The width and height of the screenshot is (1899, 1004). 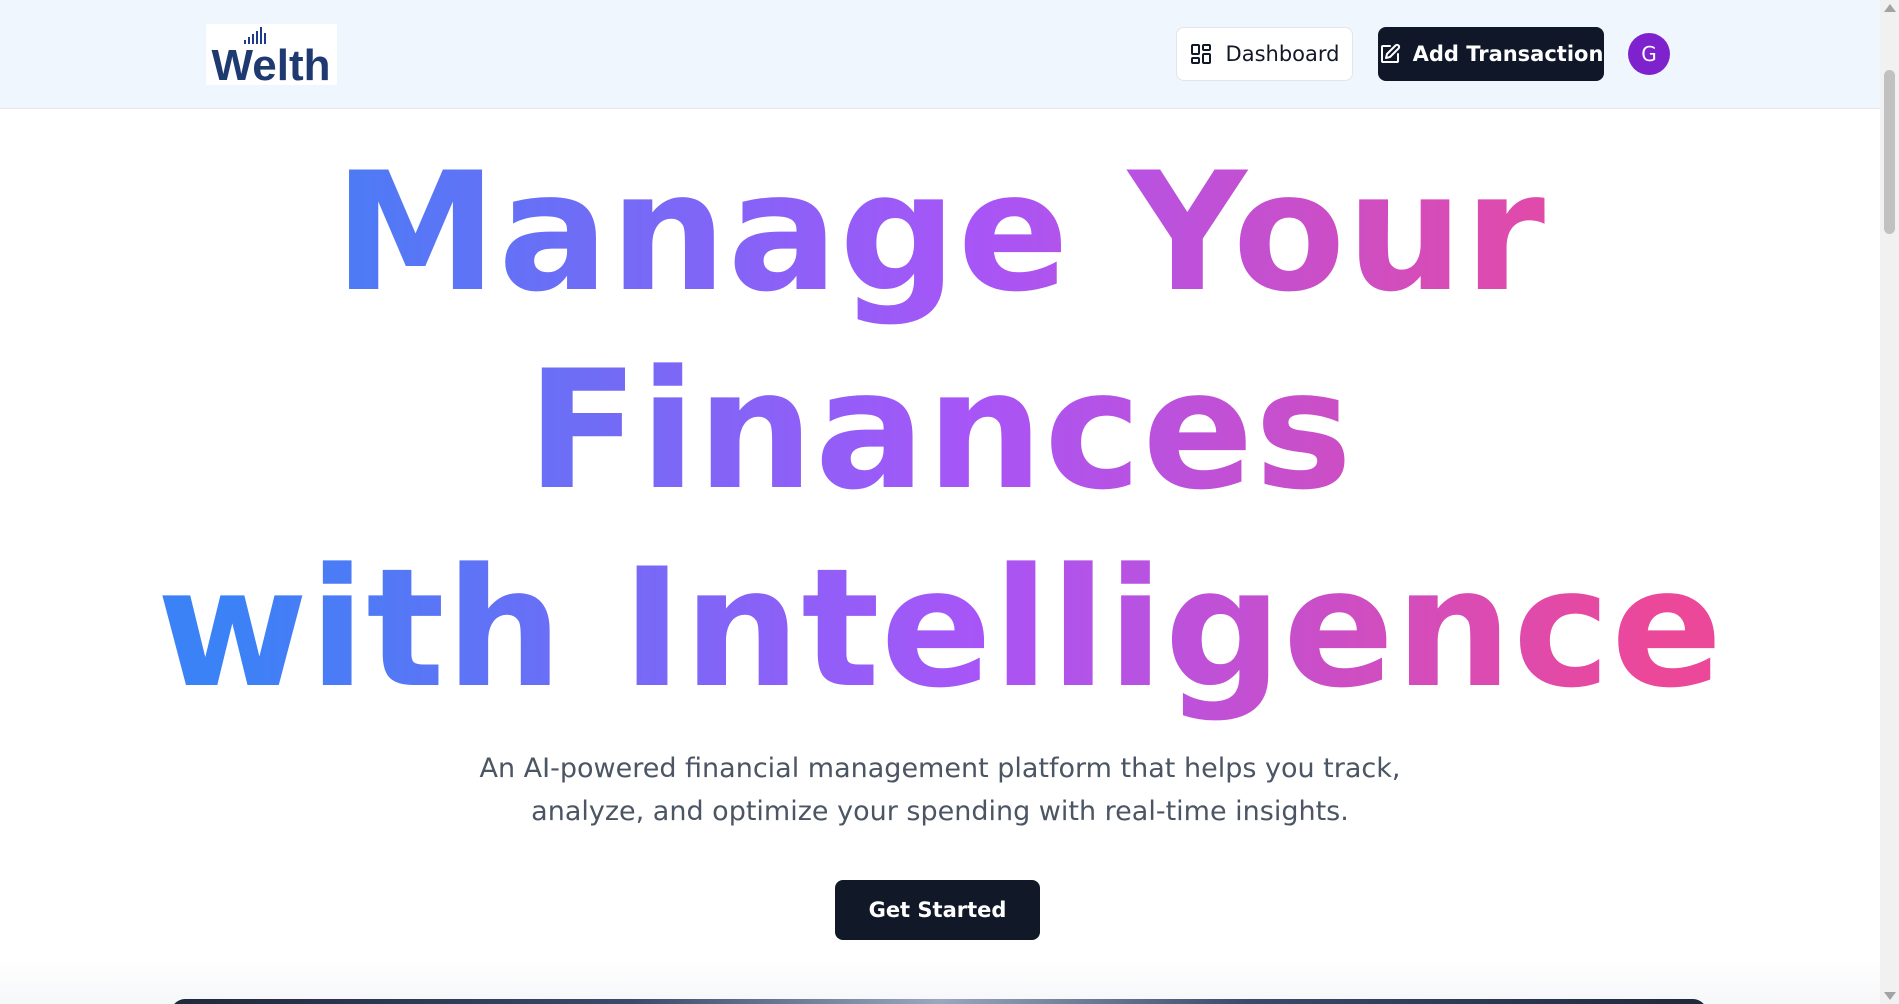 I want to click on top-navbar: Welth Dashboard Add Transaction G, so click(x=940, y=54).